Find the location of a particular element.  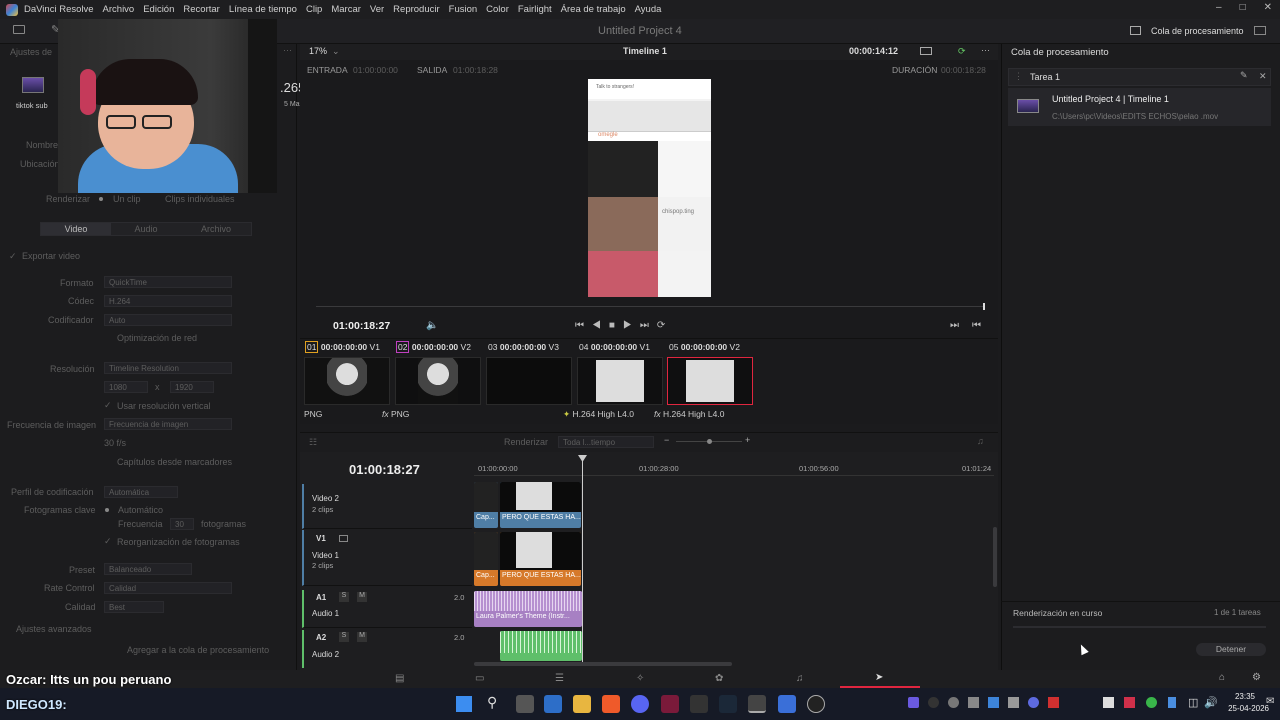

formato-select: QuickTime is located at coordinates (168, 282).